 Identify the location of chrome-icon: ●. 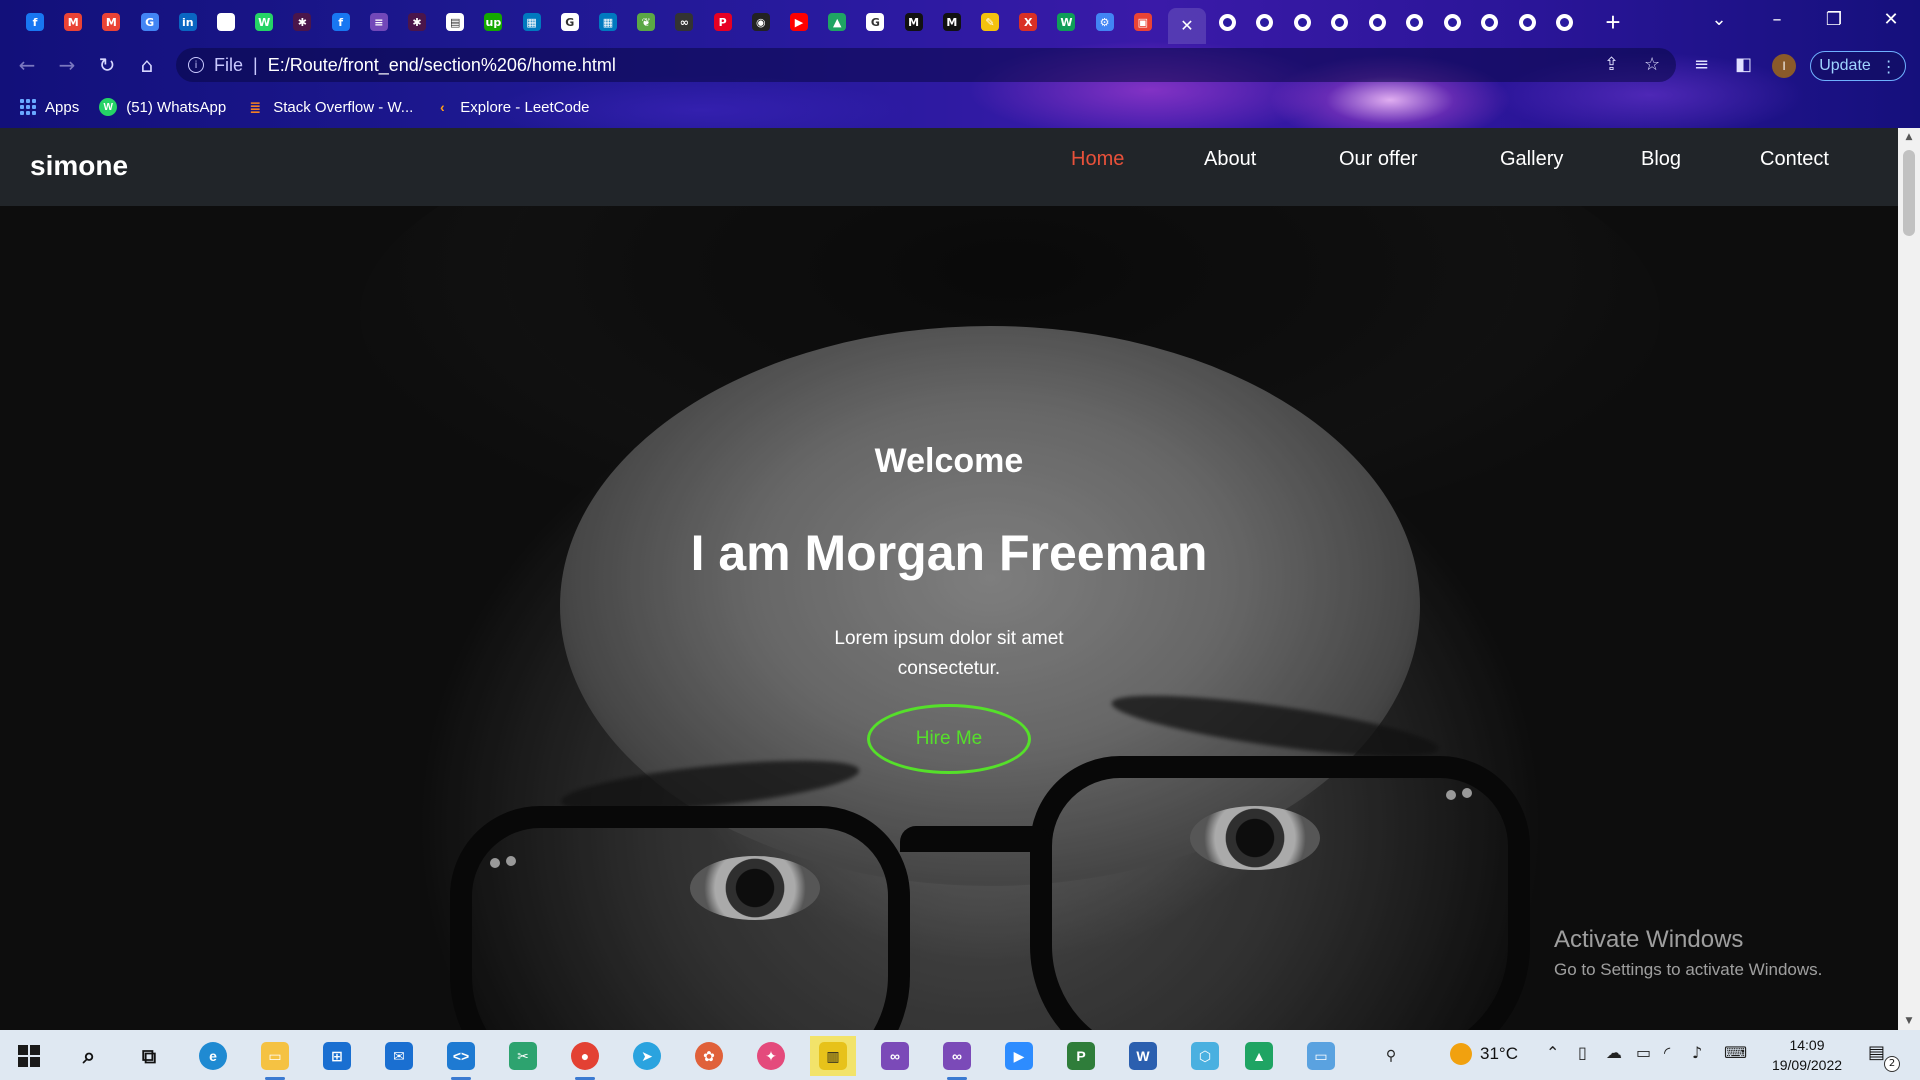
(585, 1058).